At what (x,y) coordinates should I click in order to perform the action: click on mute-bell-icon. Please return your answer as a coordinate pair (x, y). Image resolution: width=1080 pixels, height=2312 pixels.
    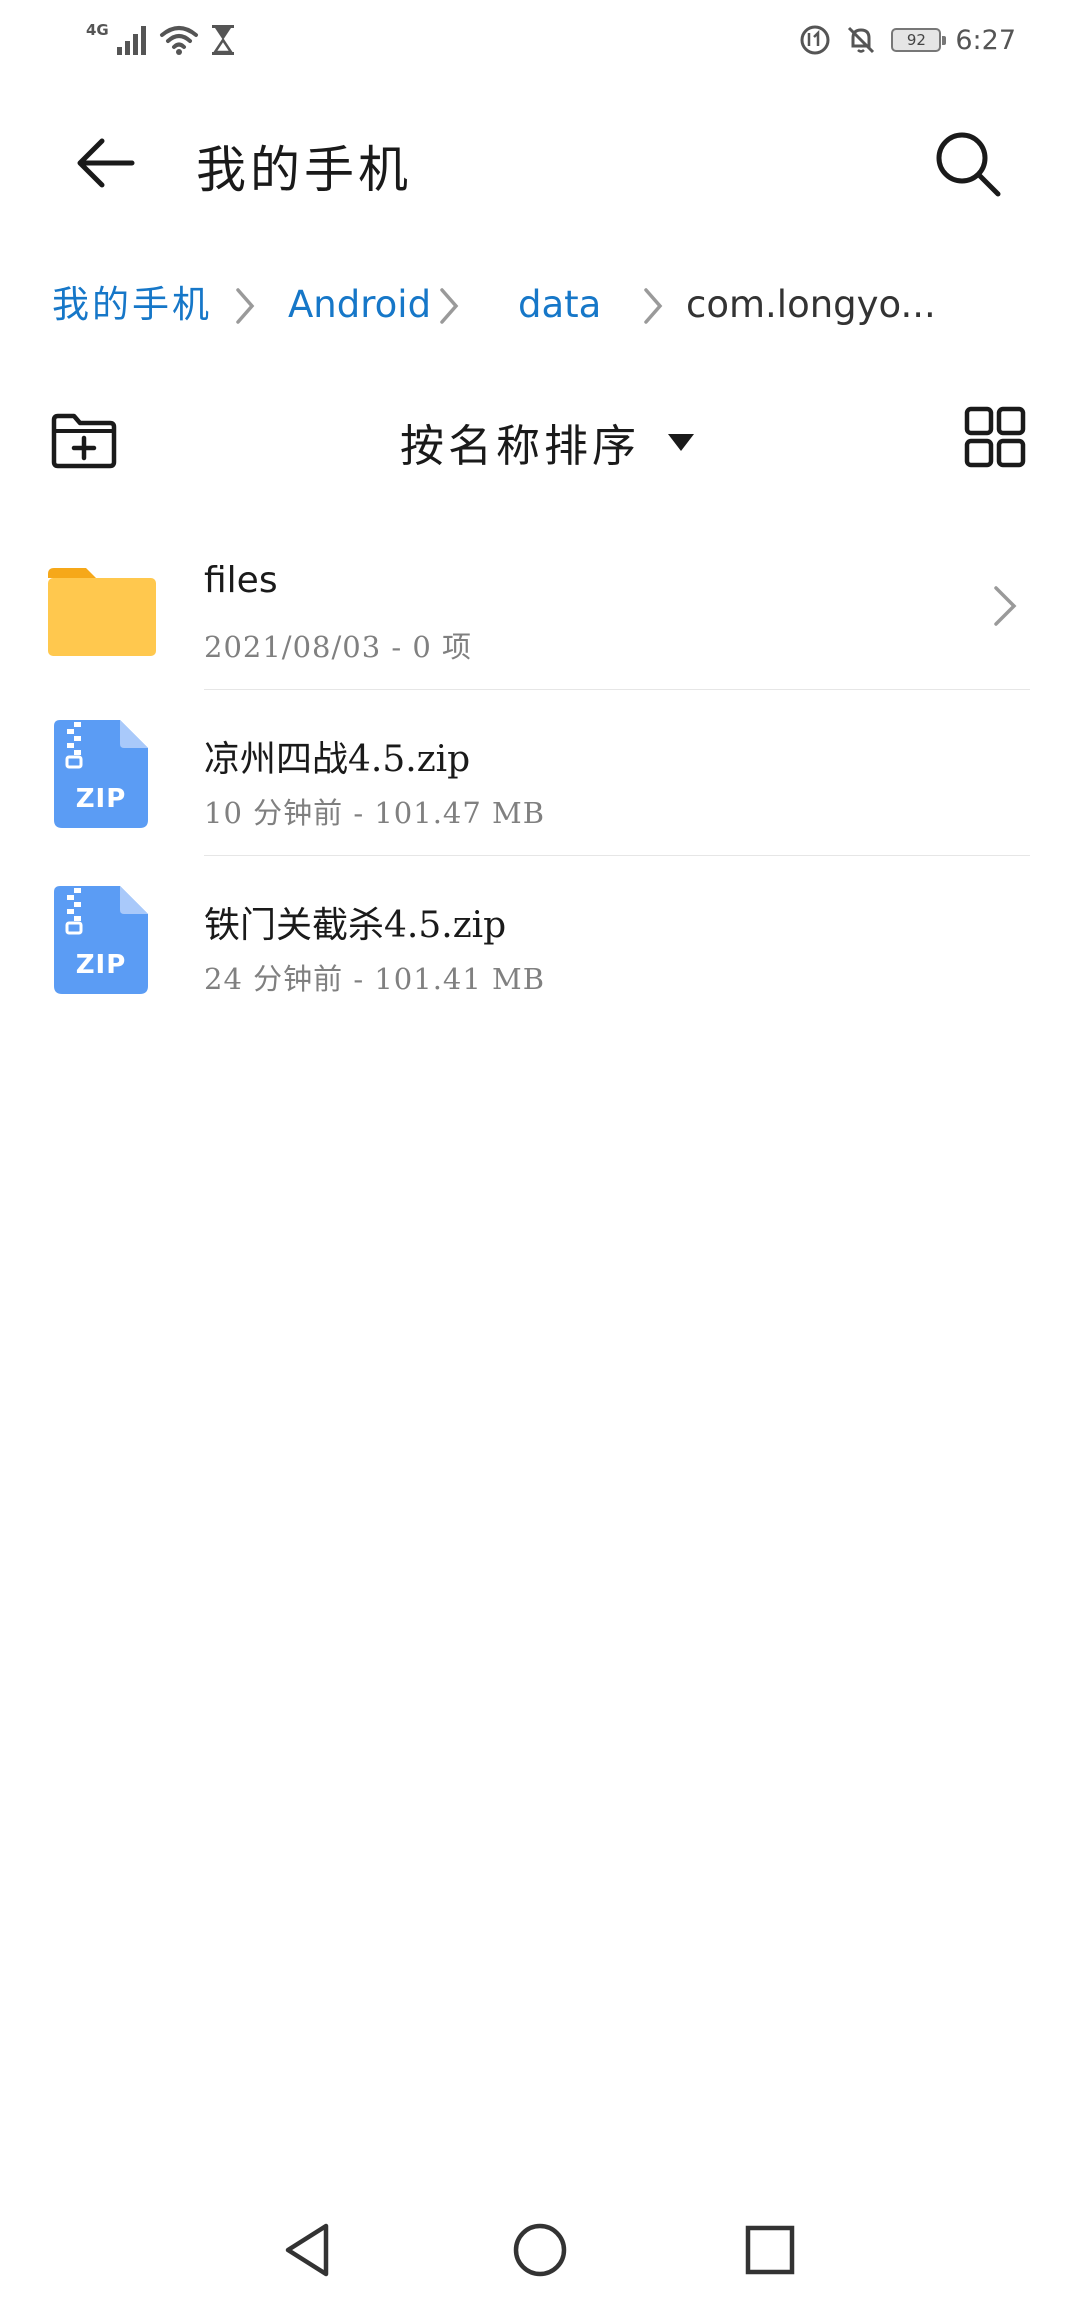
    Looking at the image, I should click on (861, 40).